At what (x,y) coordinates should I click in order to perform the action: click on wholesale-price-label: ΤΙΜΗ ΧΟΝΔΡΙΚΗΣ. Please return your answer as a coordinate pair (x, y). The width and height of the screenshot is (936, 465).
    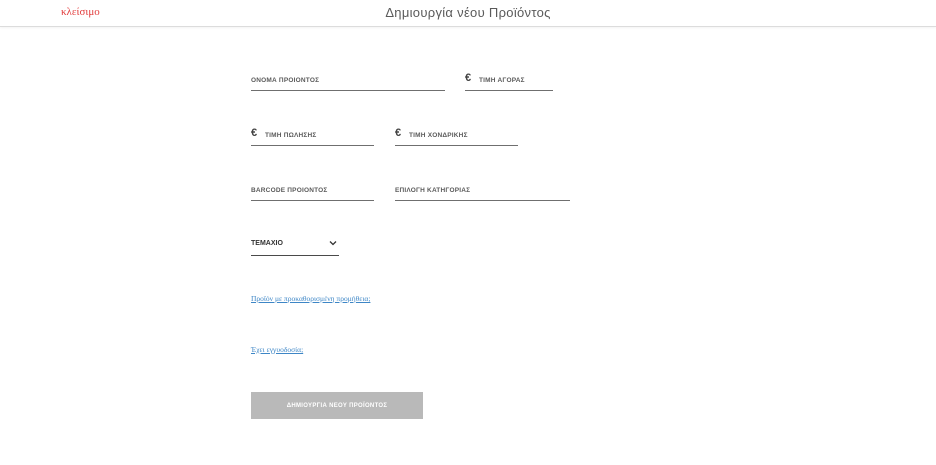
    Looking at the image, I should click on (438, 135).